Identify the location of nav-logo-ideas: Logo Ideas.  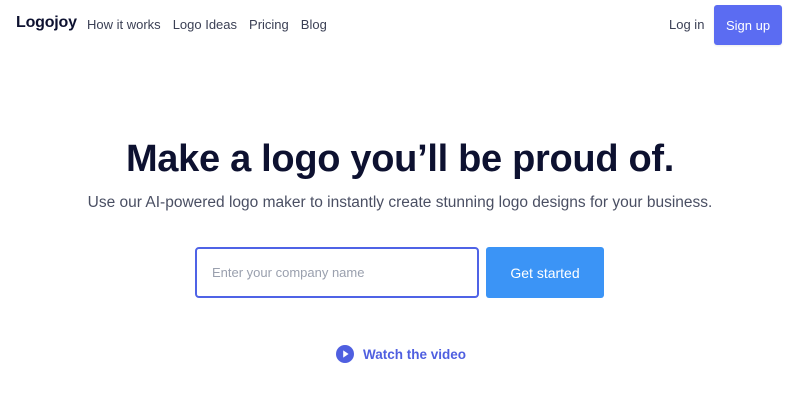
(205, 24).